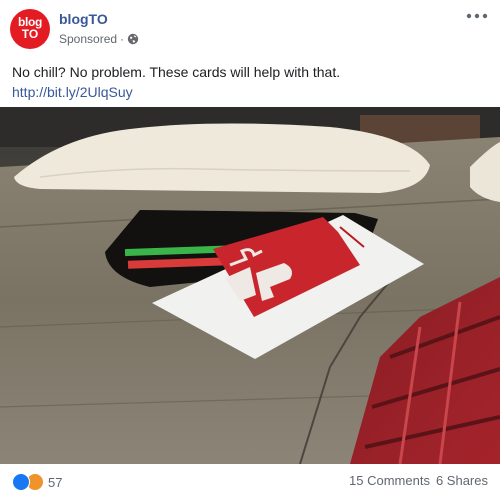 This screenshot has width=500, height=498. I want to click on avatar-text-to: TO, so click(30, 34).